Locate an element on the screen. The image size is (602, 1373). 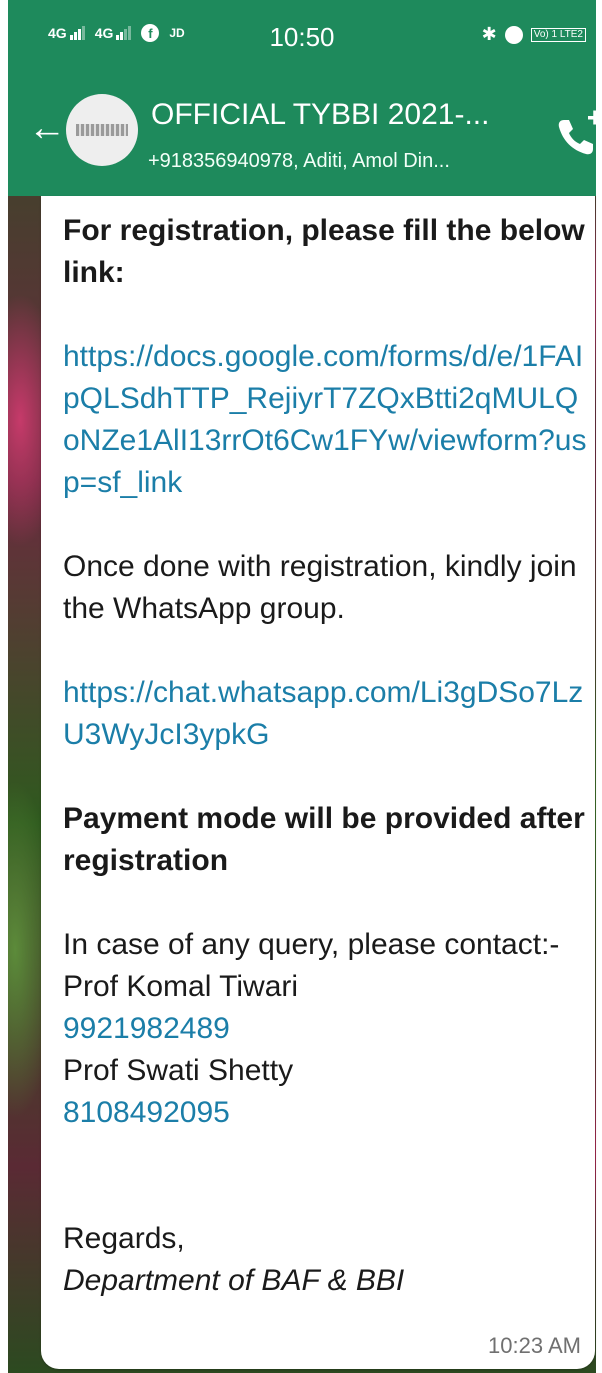
screen-edge-right is located at coordinates (599, 686).